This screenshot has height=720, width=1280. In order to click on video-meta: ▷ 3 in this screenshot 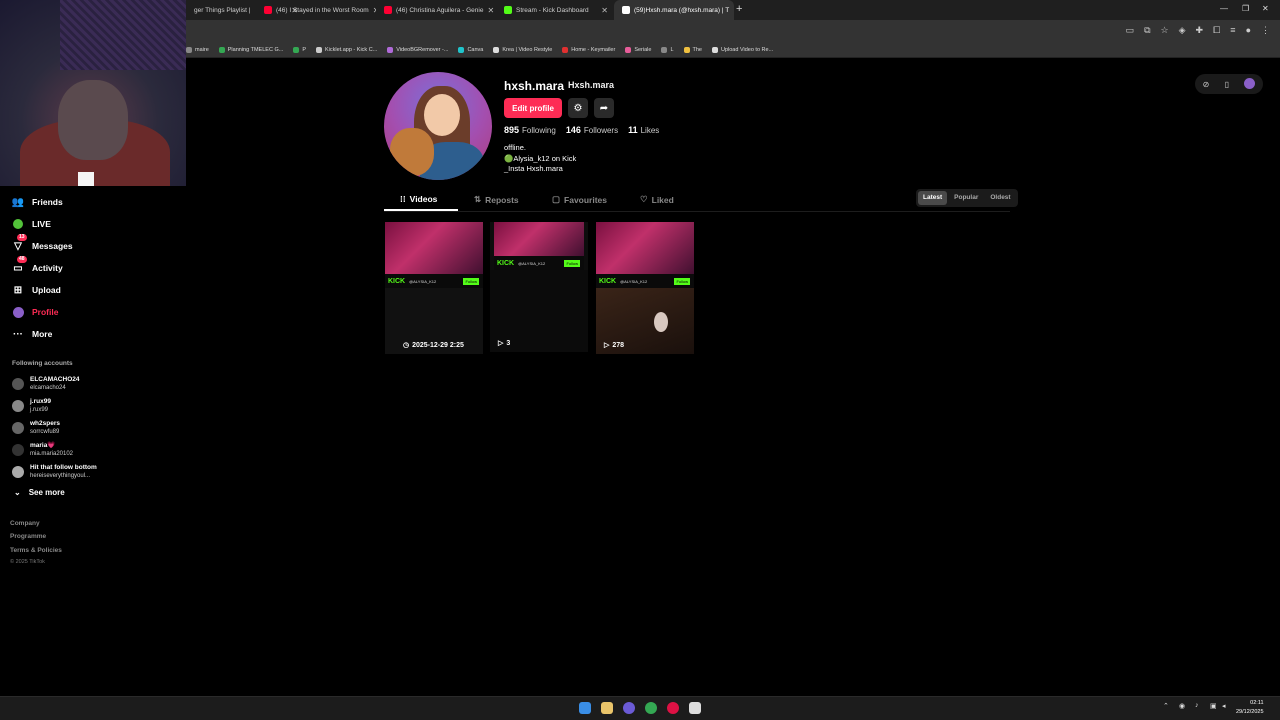, I will do `click(504, 343)`.